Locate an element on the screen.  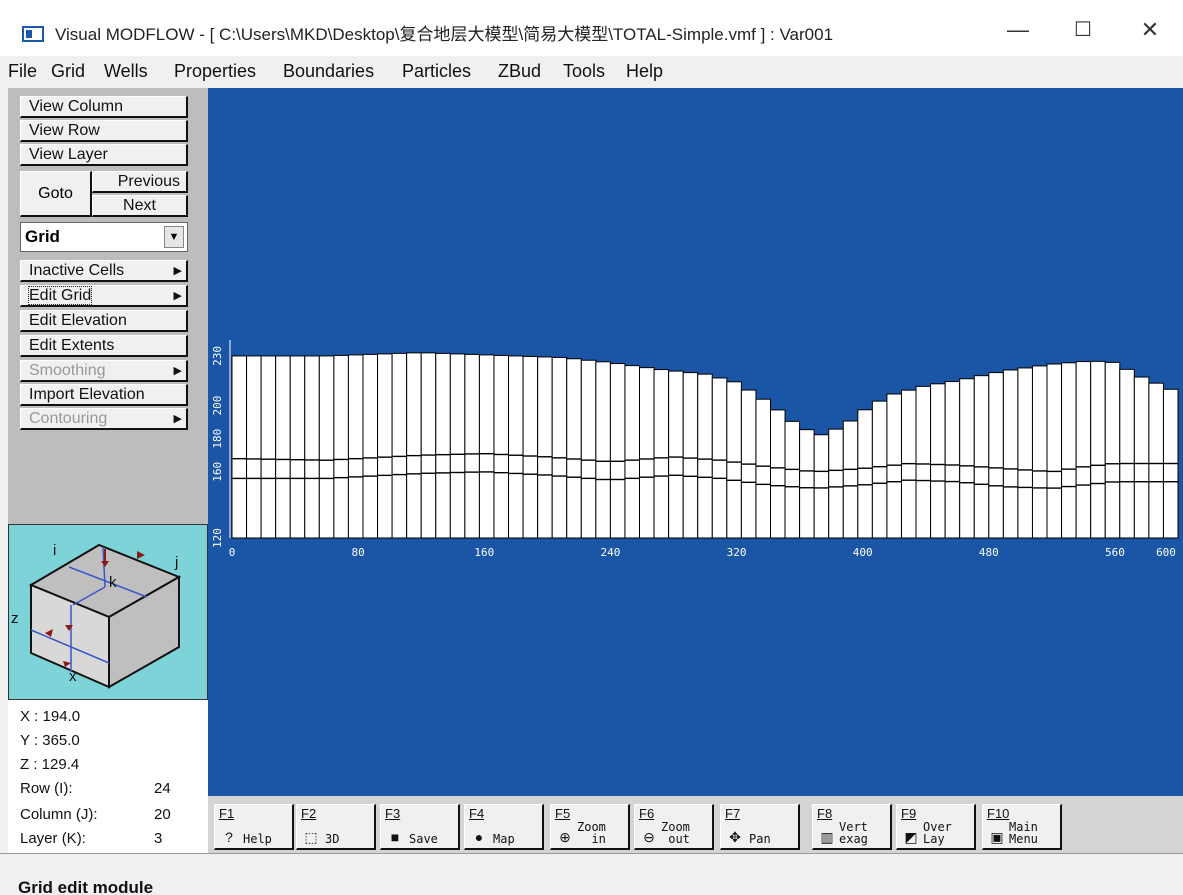
fkey-f6-button: F6 ⊖ Zoom out is located at coordinates (674, 827).